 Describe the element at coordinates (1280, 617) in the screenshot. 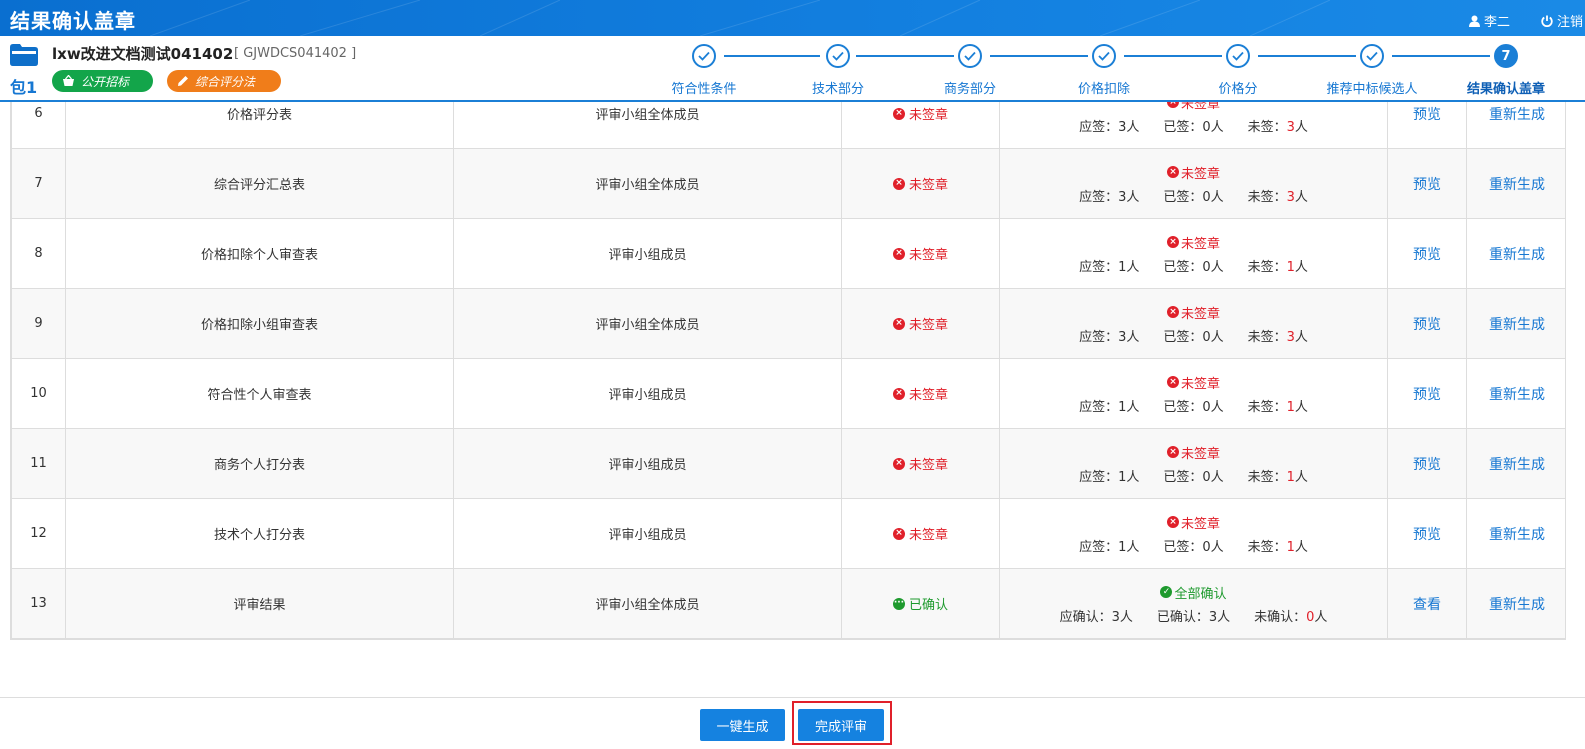

I see `pending-label: 未确认：` at that location.